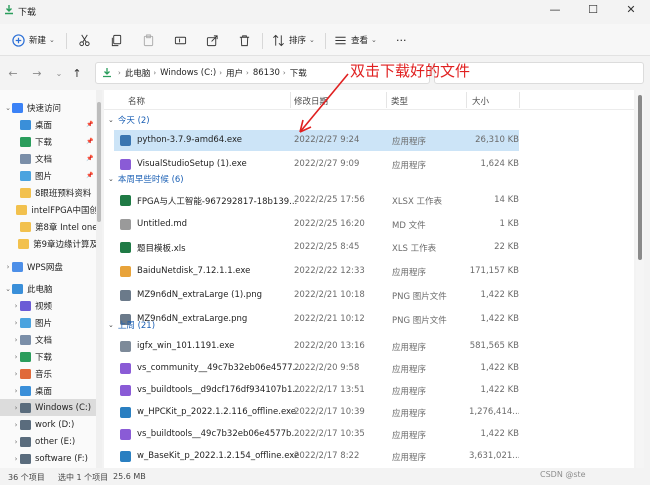 This screenshot has width=650, height=485. I want to click on file-size: 14 KB, so click(506, 200).